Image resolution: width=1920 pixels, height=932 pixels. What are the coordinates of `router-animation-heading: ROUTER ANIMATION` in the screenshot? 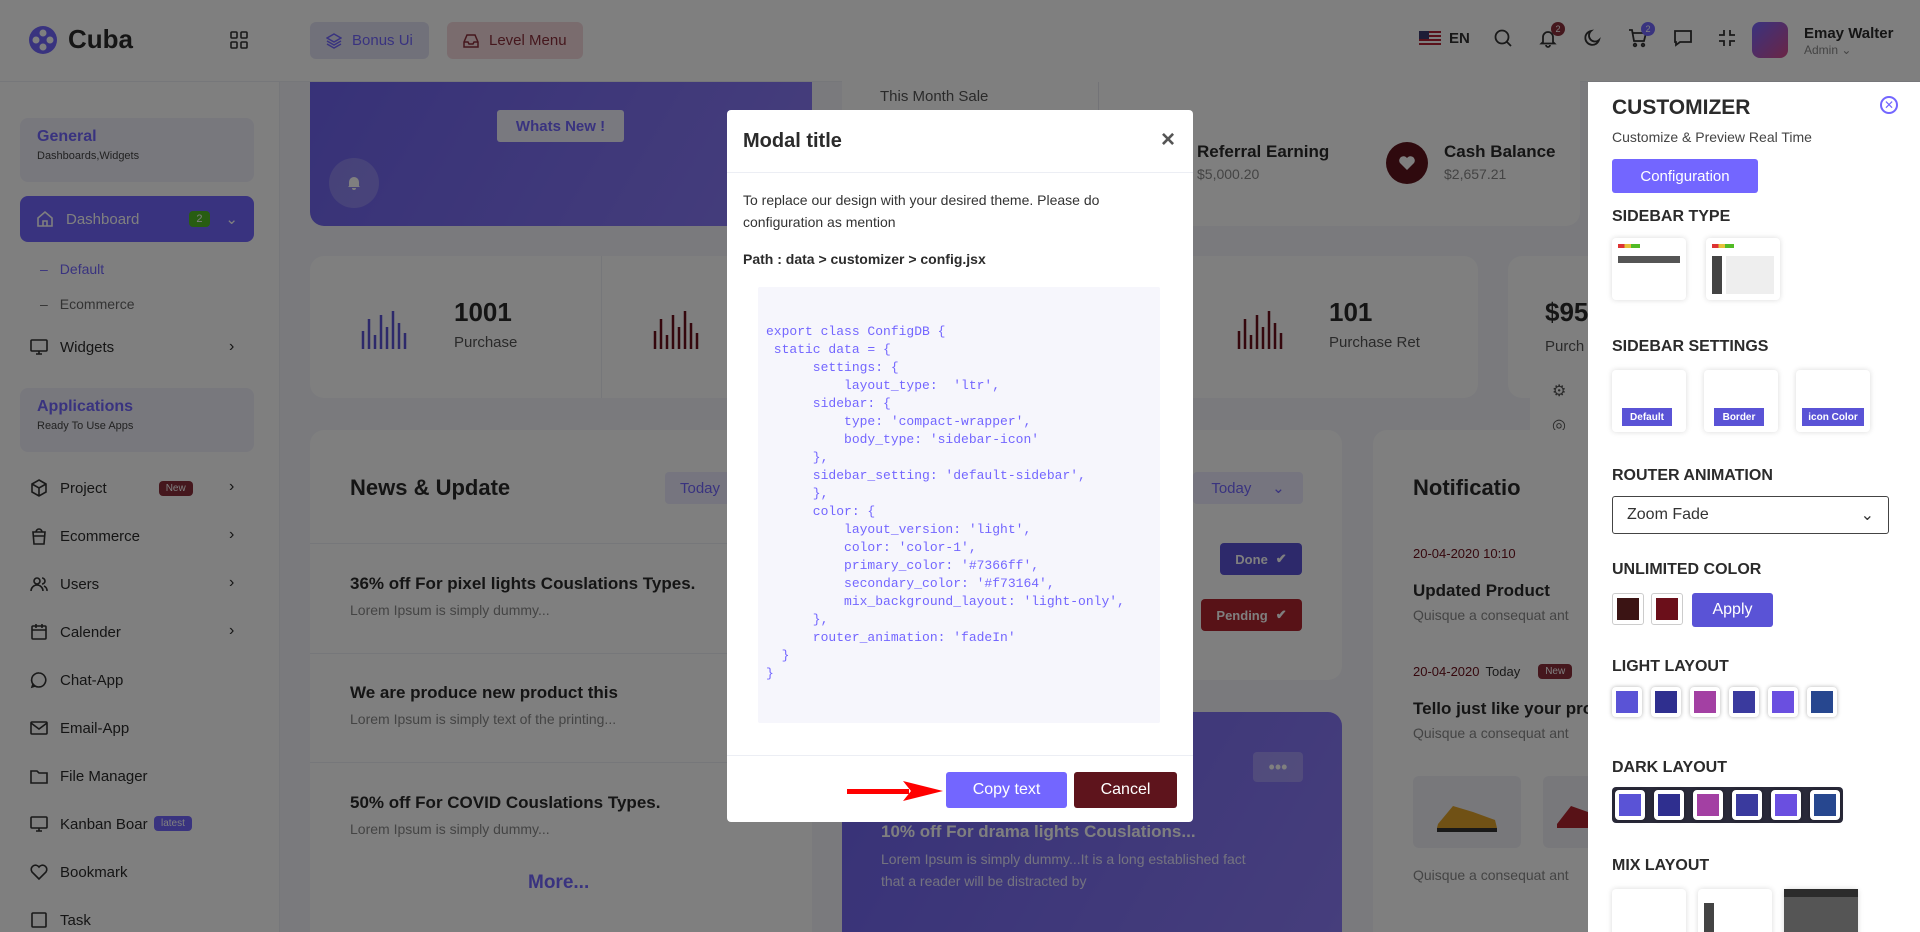 It's located at (1692, 475).